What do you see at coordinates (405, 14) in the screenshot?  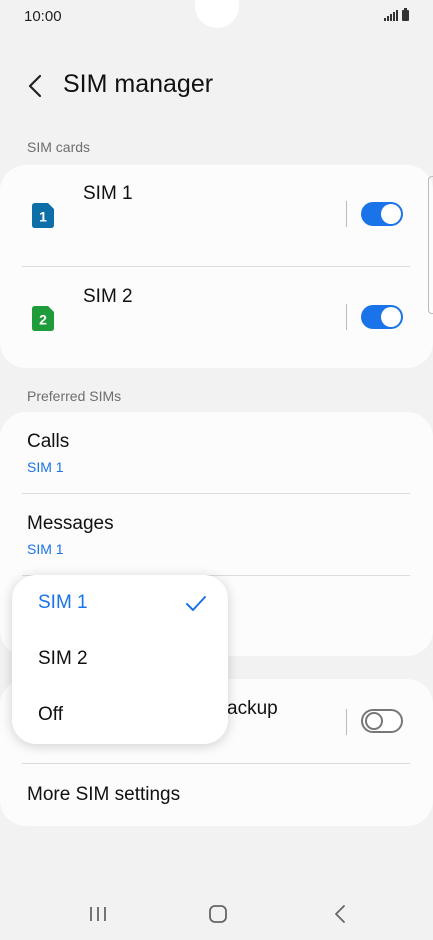 I see `battery-icon` at bounding box center [405, 14].